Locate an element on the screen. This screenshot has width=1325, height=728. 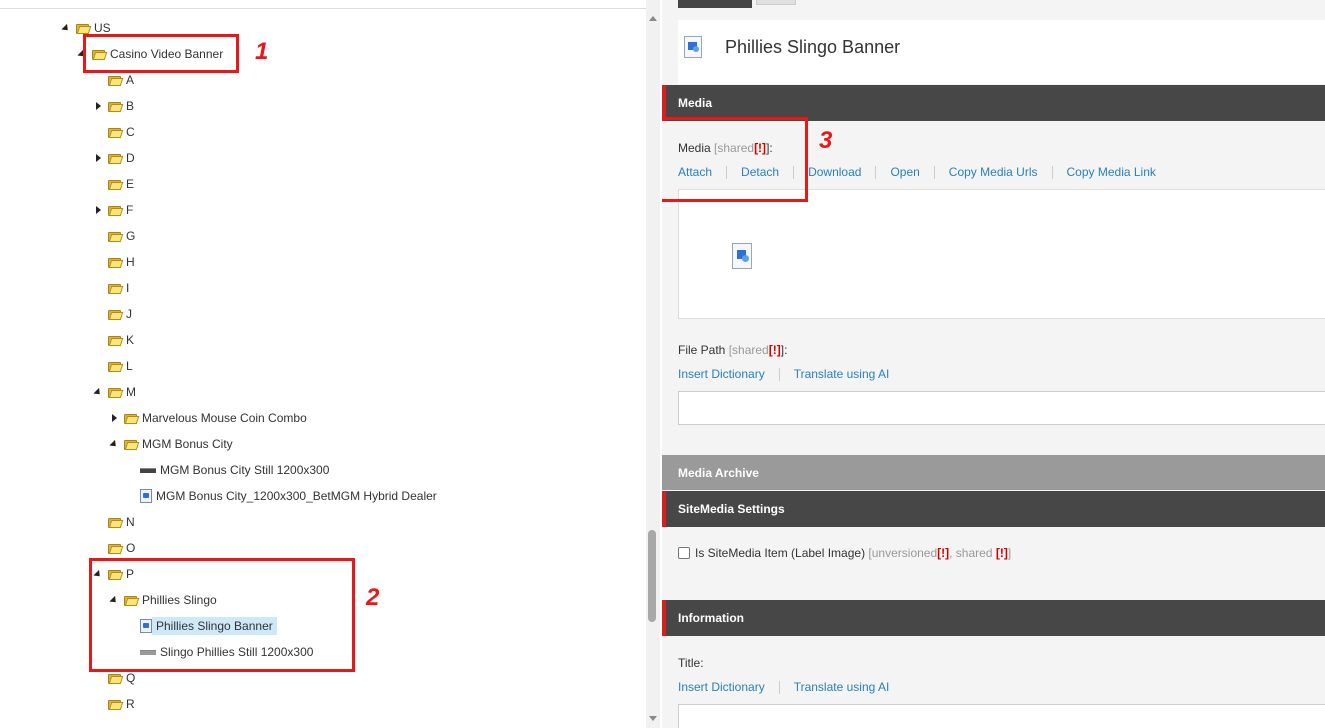
tree-node: Casino Video Banner is located at coordinates (149, 54).